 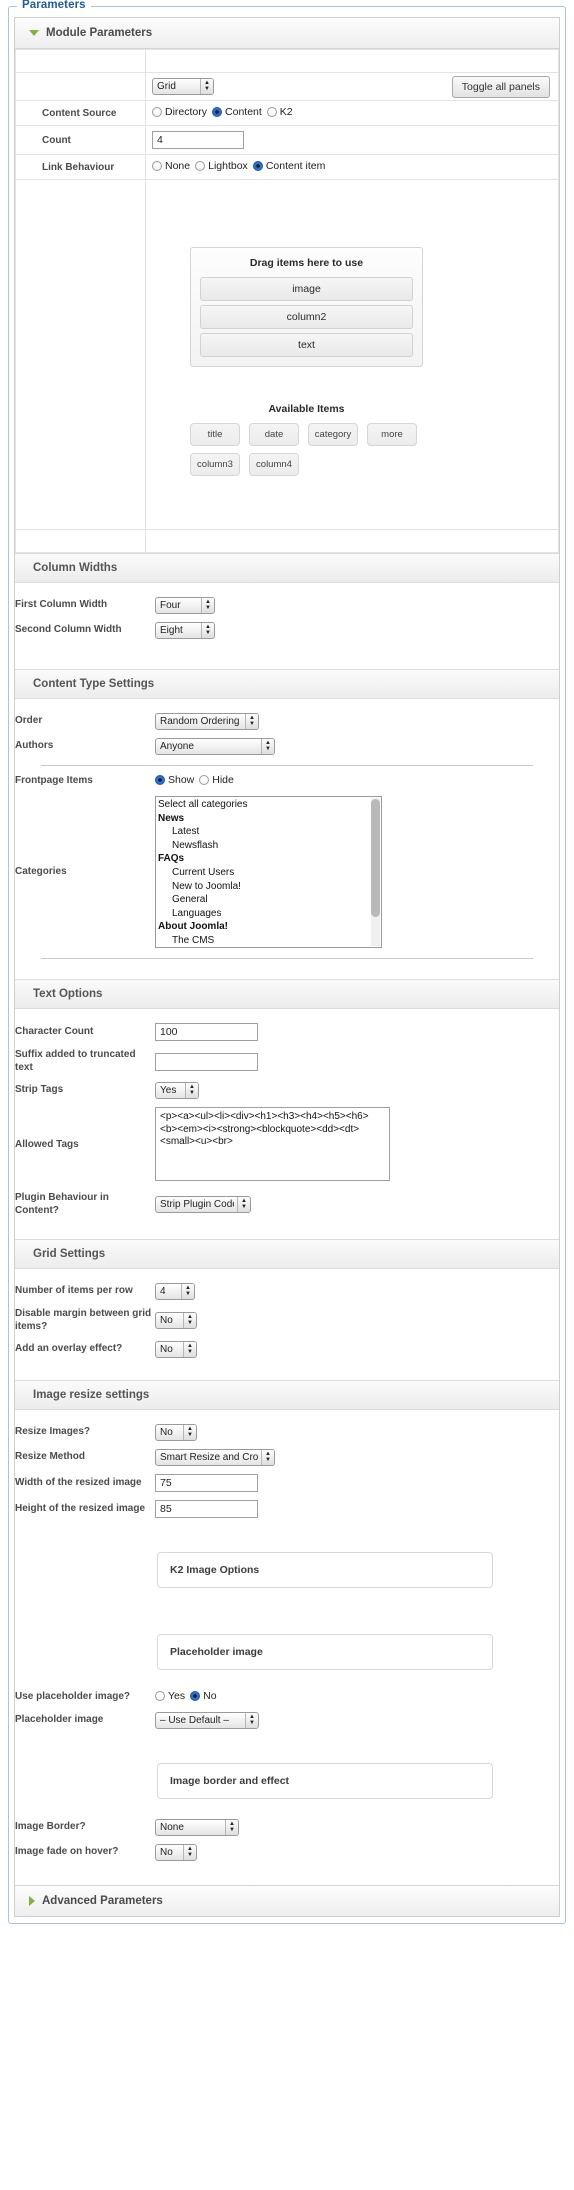 What do you see at coordinates (287, 140) in the screenshot?
I see `table-row-count: Count` at bounding box center [287, 140].